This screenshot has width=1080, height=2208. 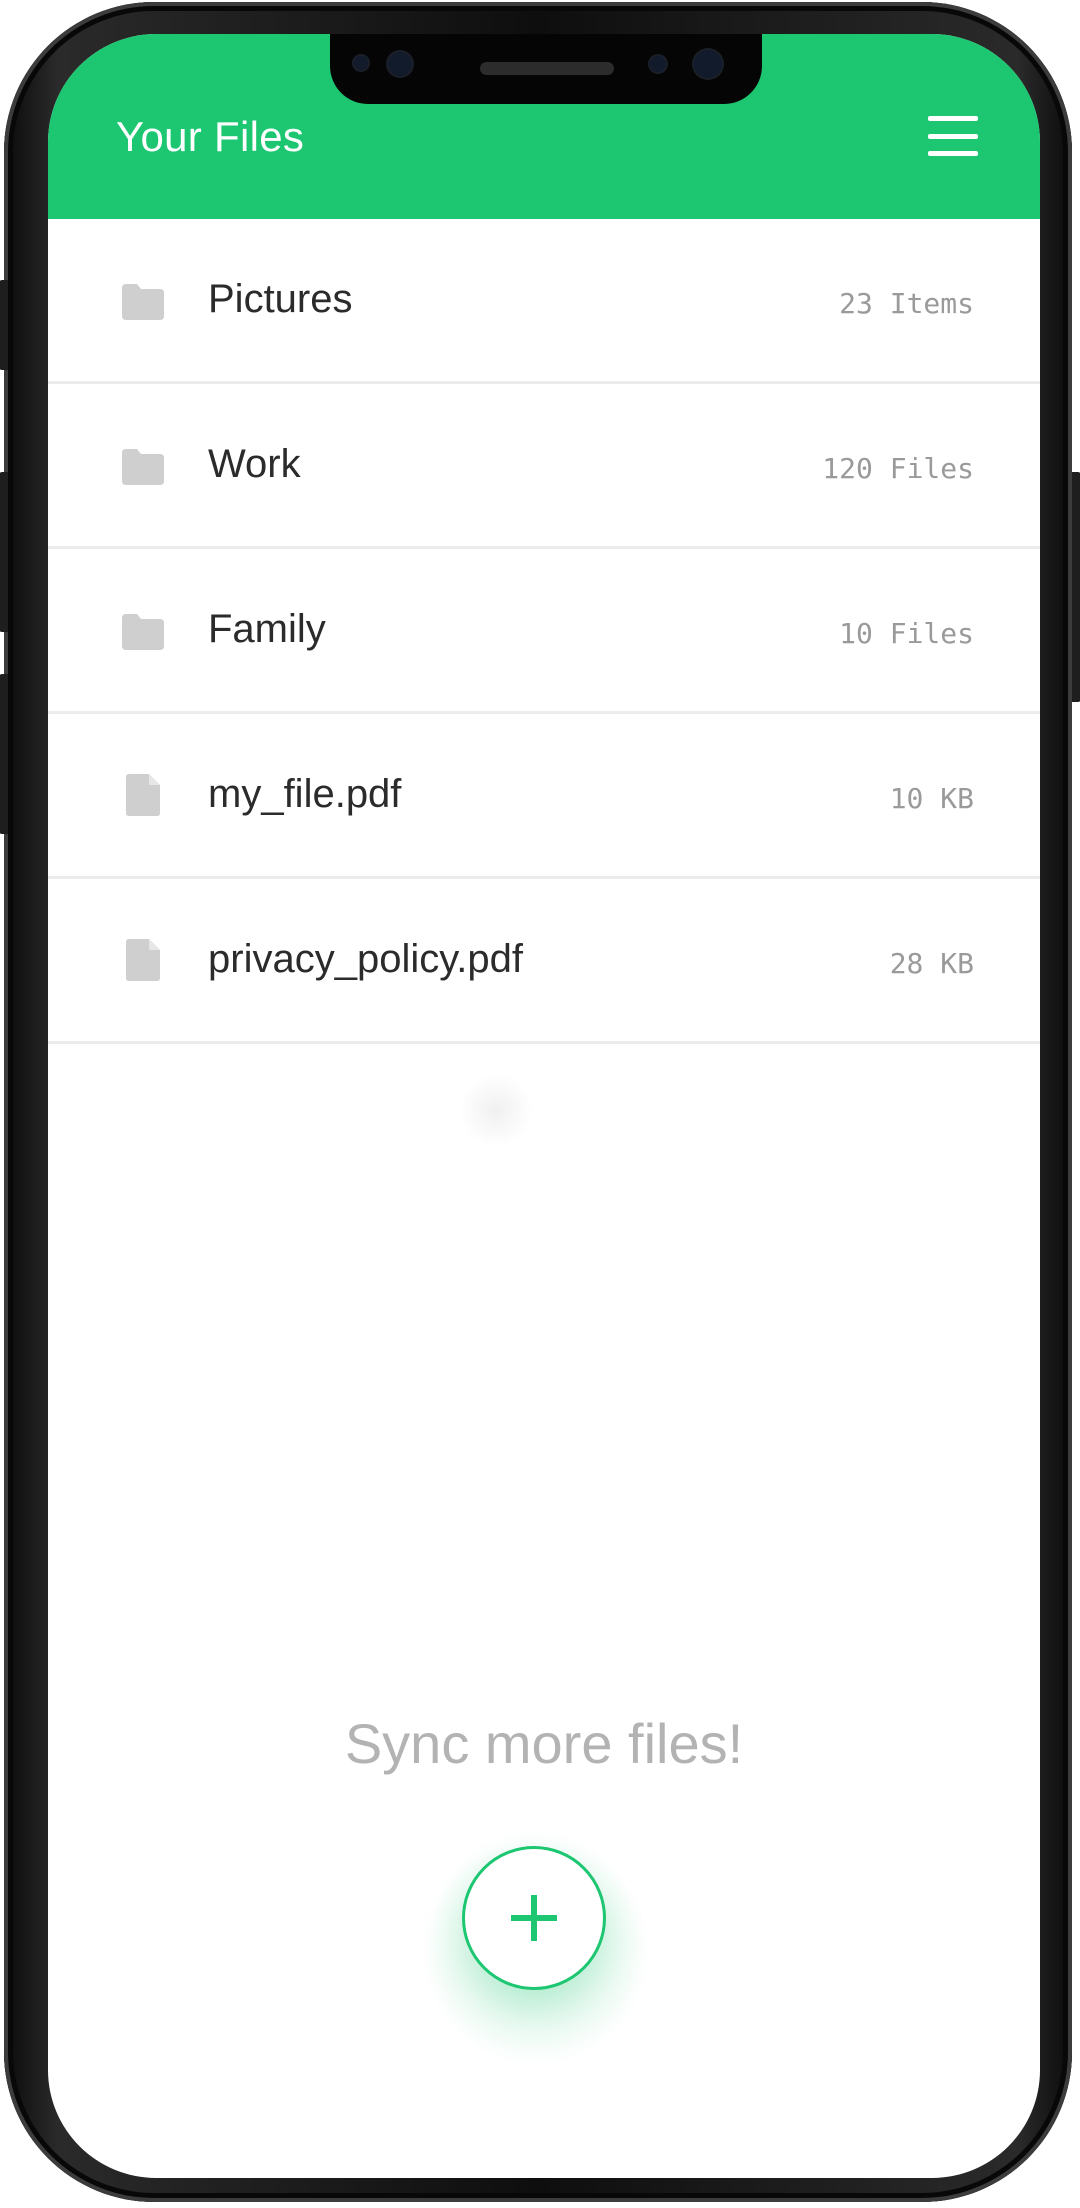 I want to click on item-name: Family, so click(x=267, y=629).